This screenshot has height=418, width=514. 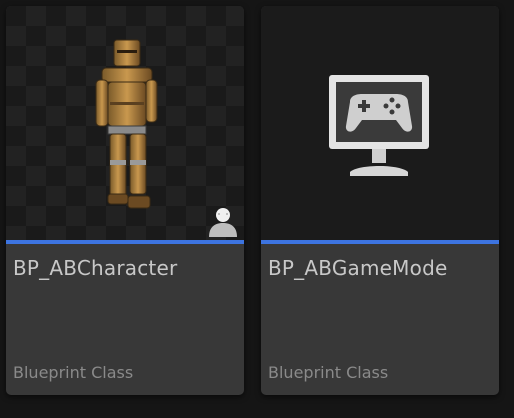 I want to click on character-class-icon, so click(x=223, y=222).